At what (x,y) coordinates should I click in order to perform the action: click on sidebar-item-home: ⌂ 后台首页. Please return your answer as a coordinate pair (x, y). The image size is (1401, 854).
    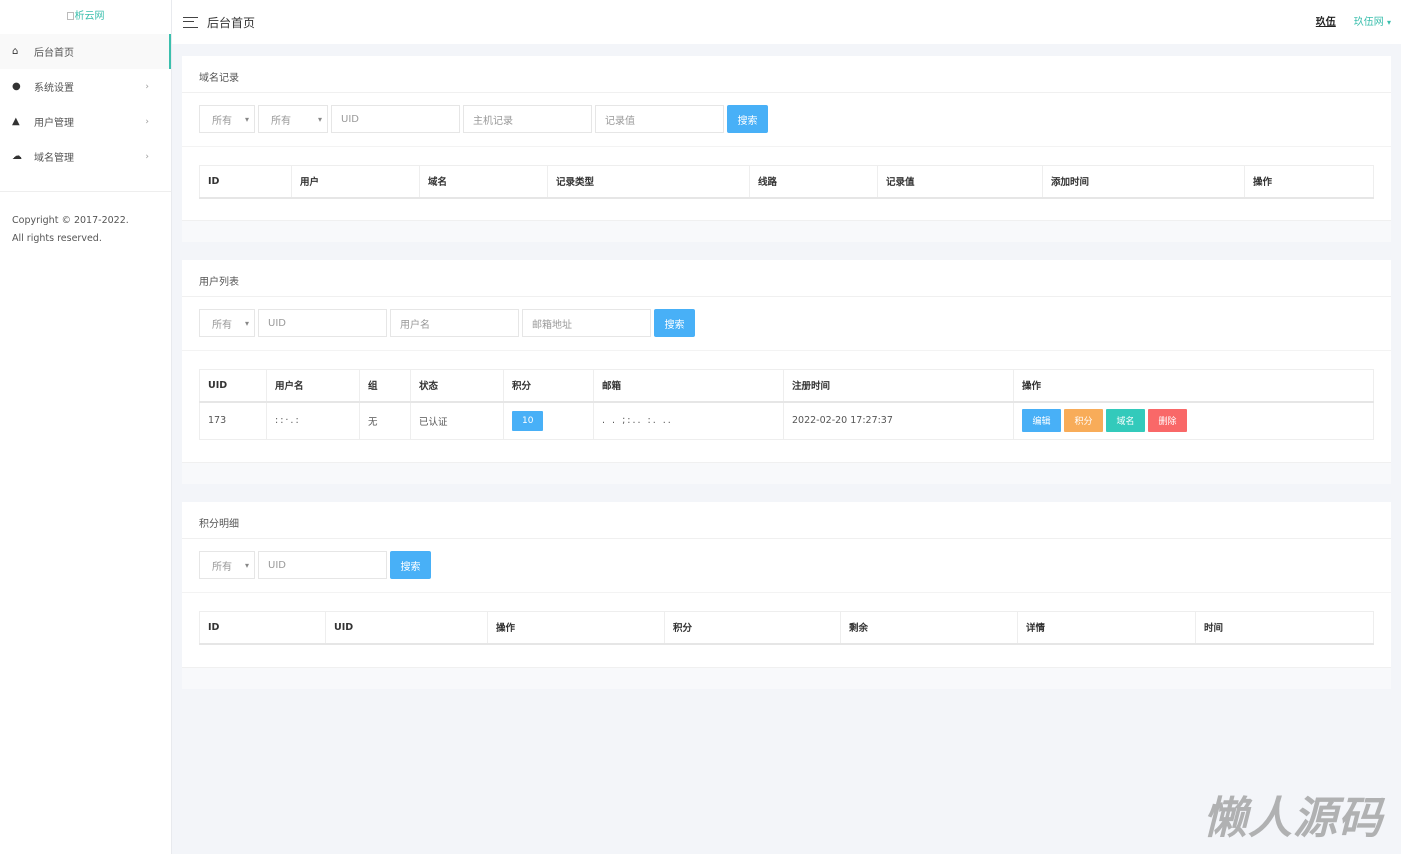
    Looking at the image, I should click on (85, 51).